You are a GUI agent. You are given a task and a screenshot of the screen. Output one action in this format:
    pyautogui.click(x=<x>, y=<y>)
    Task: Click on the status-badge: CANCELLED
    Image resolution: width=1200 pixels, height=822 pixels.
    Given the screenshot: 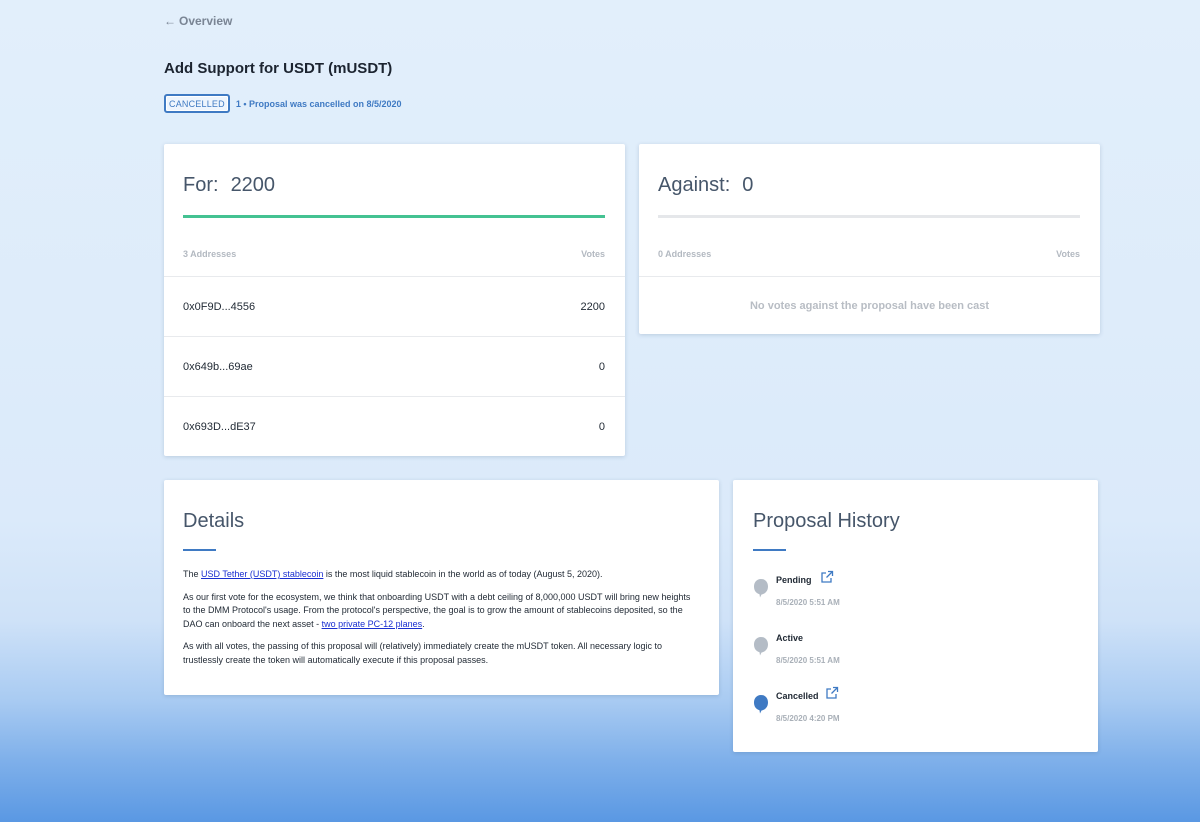 What is the action you would take?
    pyautogui.click(x=197, y=103)
    